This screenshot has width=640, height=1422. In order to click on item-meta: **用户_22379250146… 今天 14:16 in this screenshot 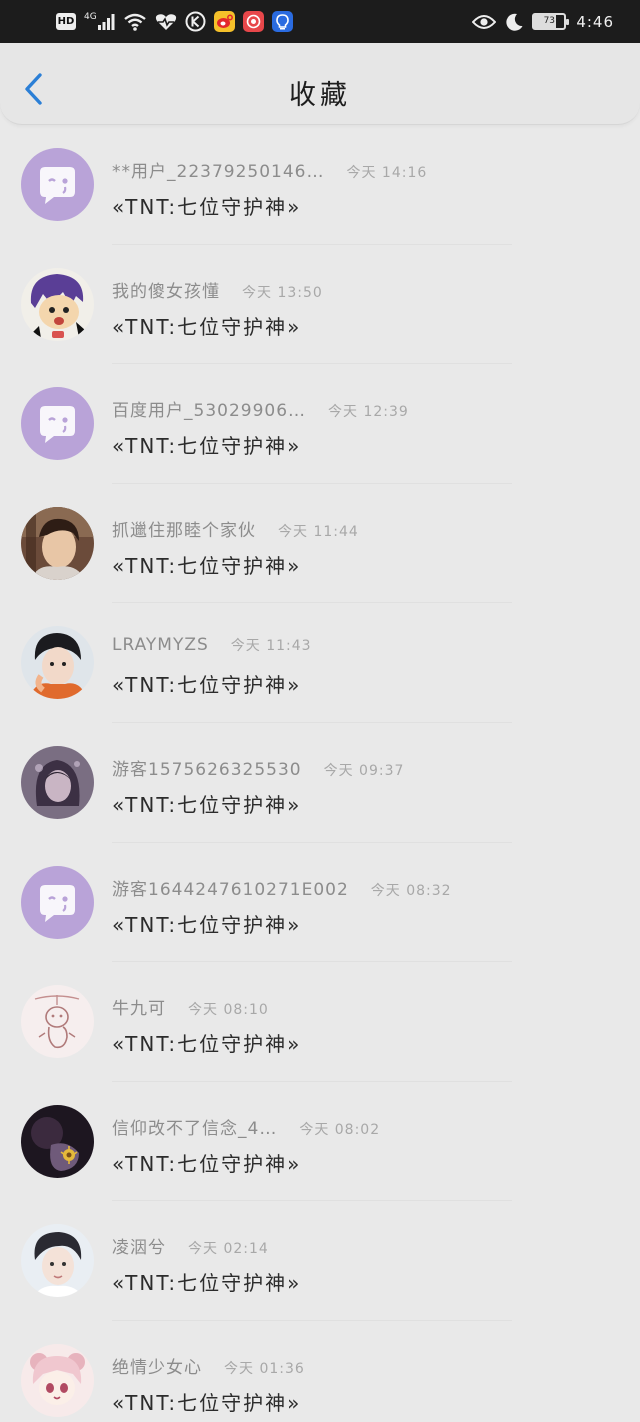, I will do `click(269, 169)`.